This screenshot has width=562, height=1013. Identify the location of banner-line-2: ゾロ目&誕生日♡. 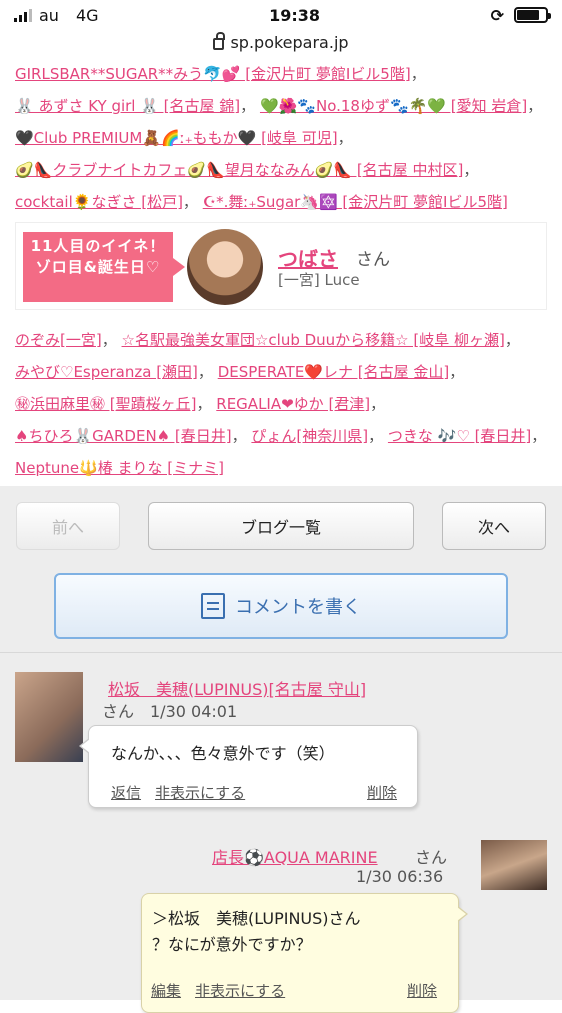
(98, 267).